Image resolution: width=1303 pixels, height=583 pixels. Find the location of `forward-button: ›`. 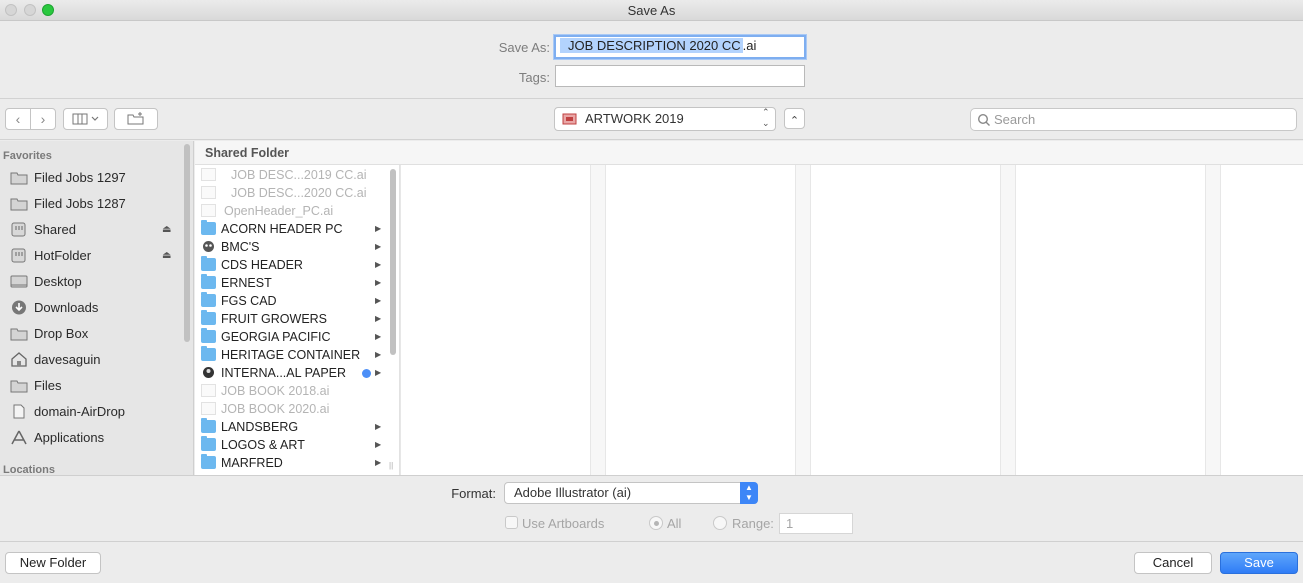

forward-button: › is located at coordinates (43, 119).